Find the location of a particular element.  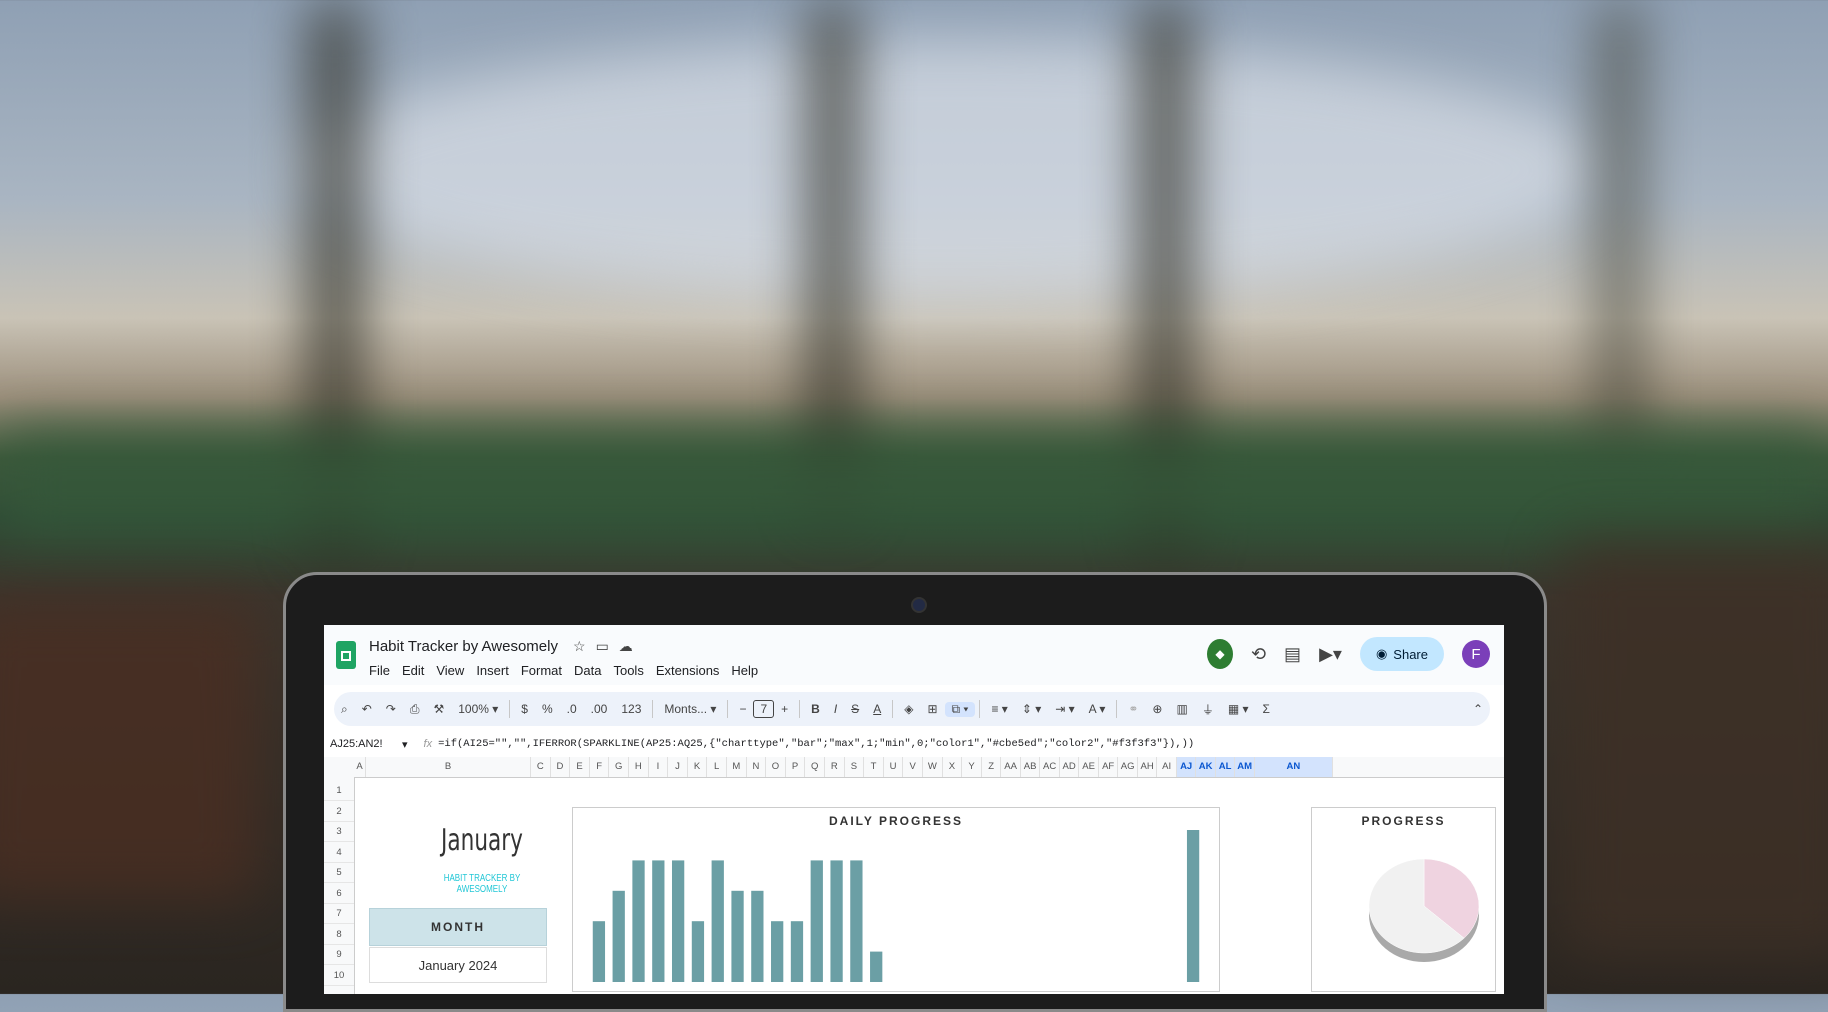

column-header-ab: AB is located at coordinates (1031, 767).